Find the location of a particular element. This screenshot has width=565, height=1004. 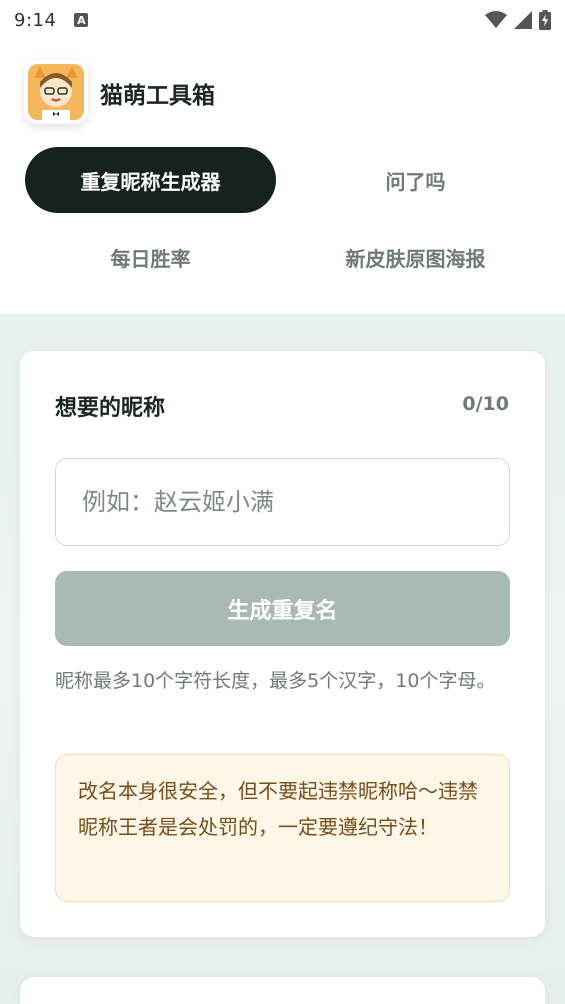

generate-button: 生成重复名 is located at coordinates (282, 608).